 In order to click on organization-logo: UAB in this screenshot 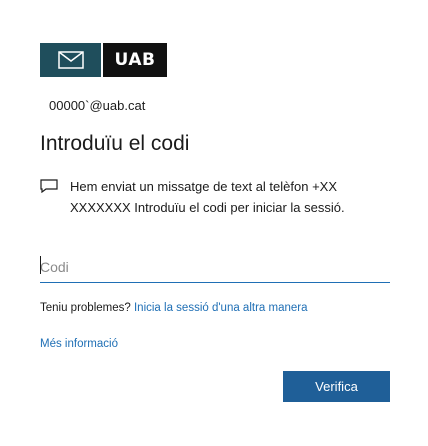, I will do `click(103, 60)`.